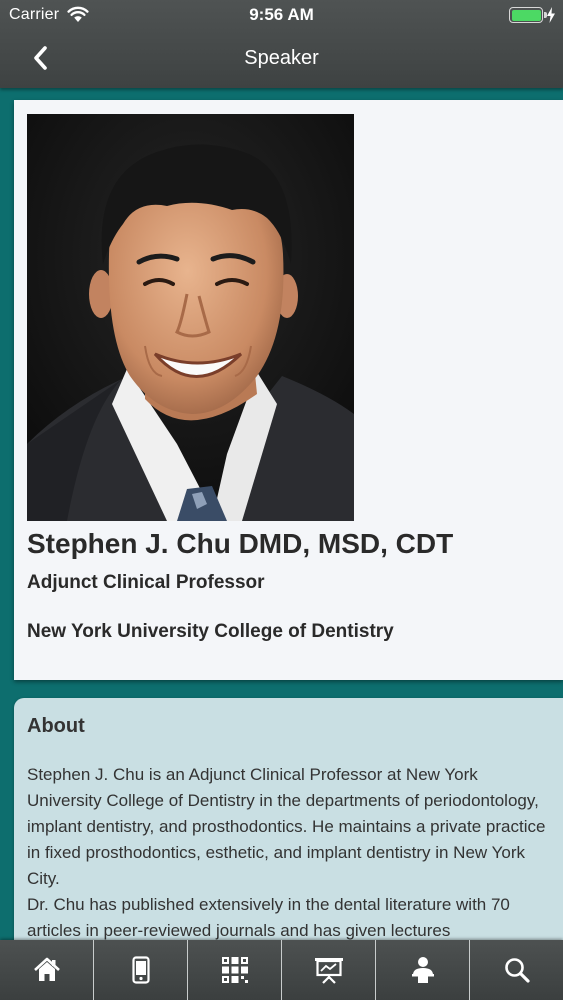 The width and height of the screenshot is (563, 1000). I want to click on bottom-tab-bar, so click(281, 970).